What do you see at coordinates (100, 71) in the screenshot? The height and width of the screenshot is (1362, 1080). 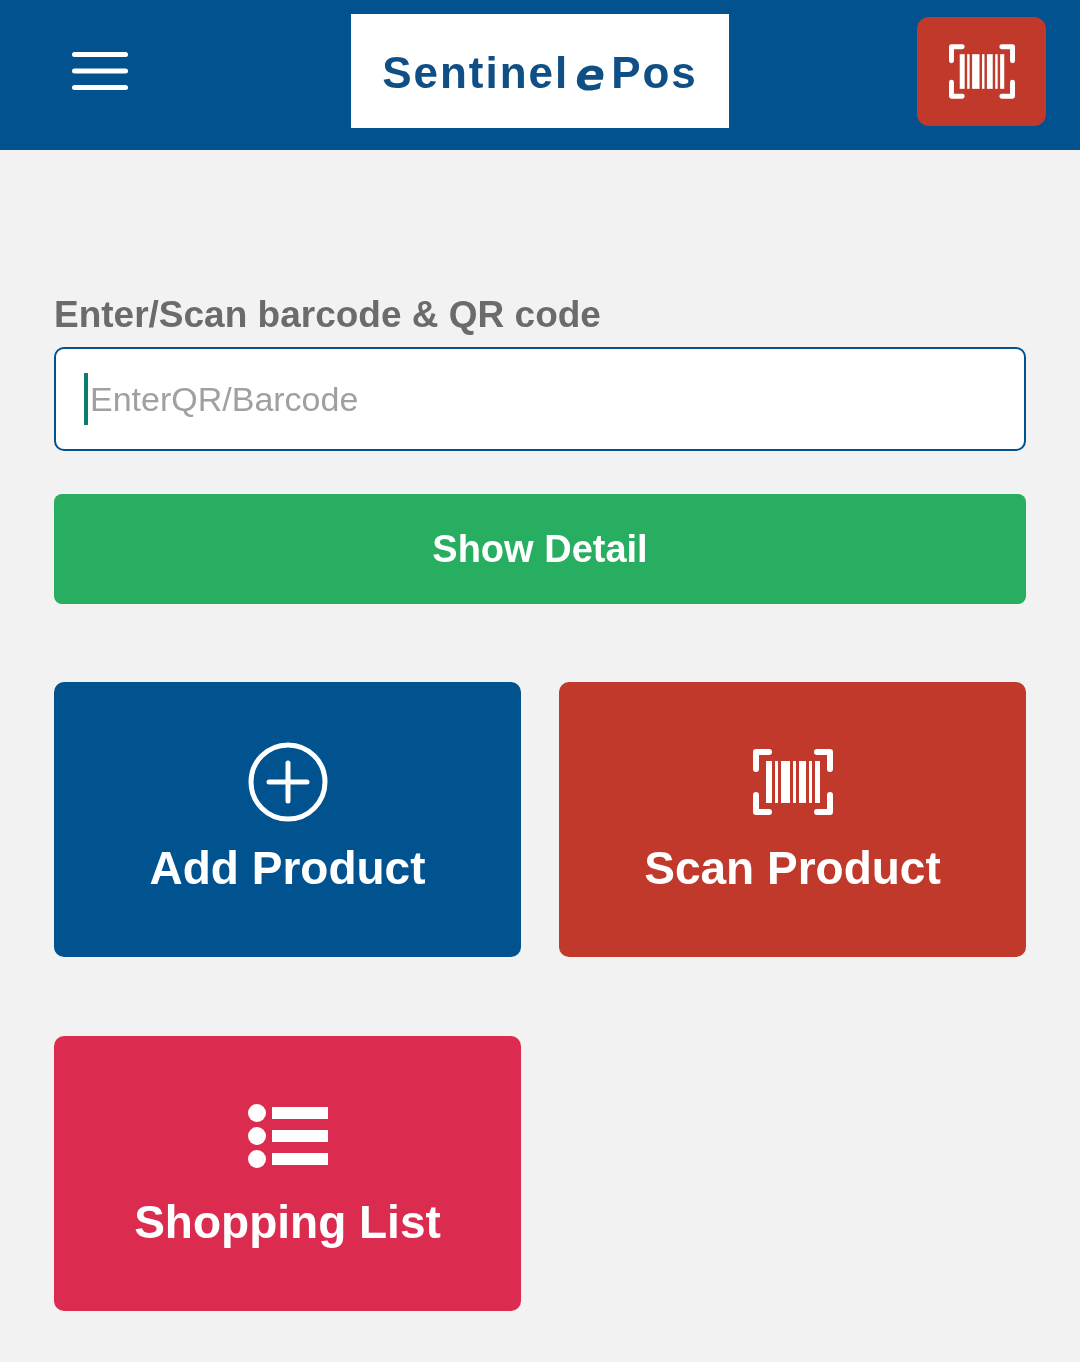 I see `menu-icon` at bounding box center [100, 71].